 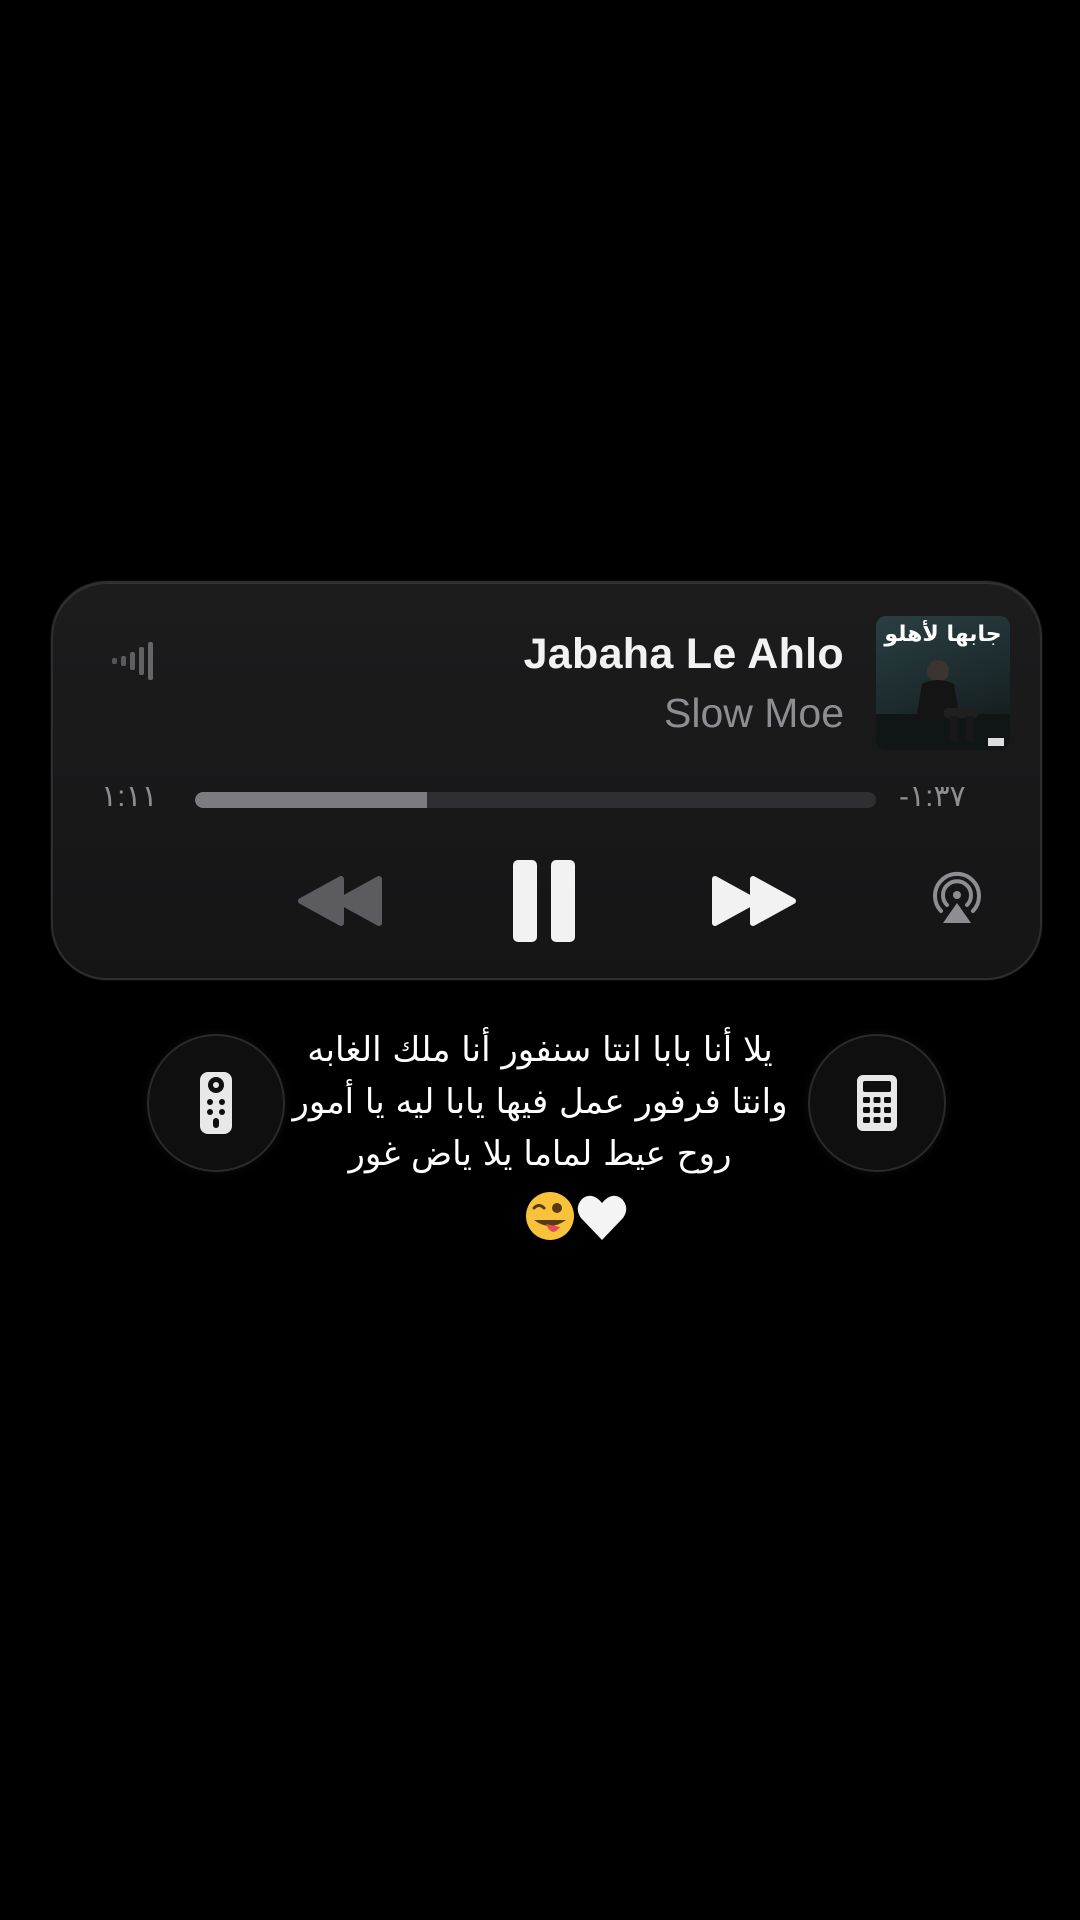 I want to click on lyrics-line-2: وانتا فرفور عمل فيها يابا ليه يا أمور, so click(x=540, y=1102).